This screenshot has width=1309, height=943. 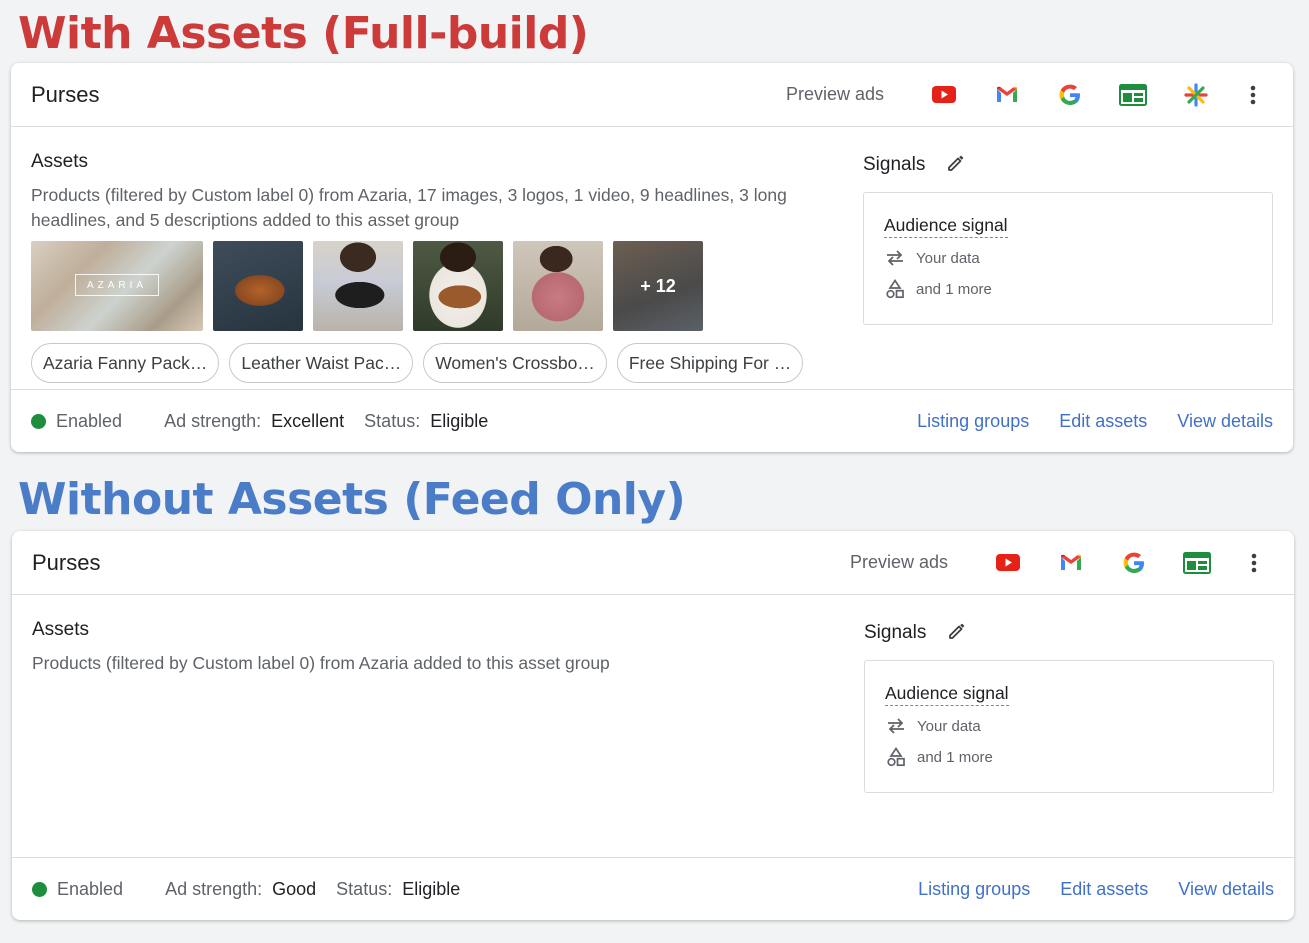 I want to click on section-heading-with-assets: With Assets (Full-build), so click(x=303, y=33).